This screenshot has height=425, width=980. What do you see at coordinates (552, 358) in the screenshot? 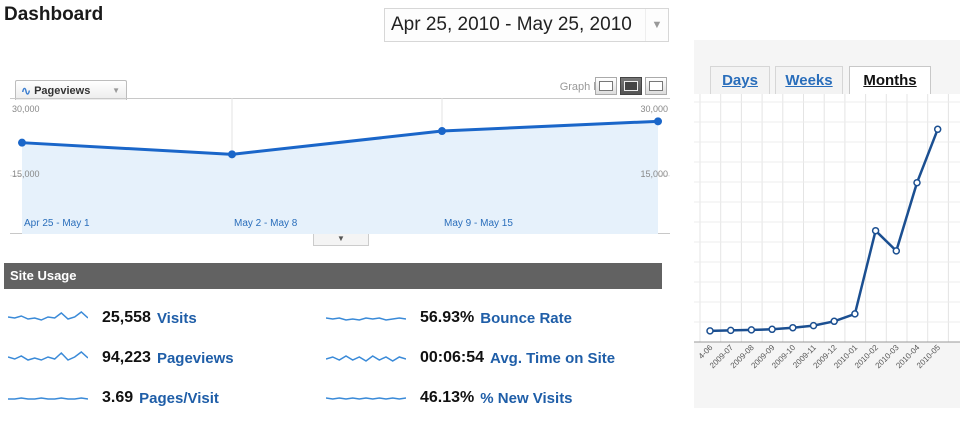
I see `stat-label: Avg. Time on Site` at bounding box center [552, 358].